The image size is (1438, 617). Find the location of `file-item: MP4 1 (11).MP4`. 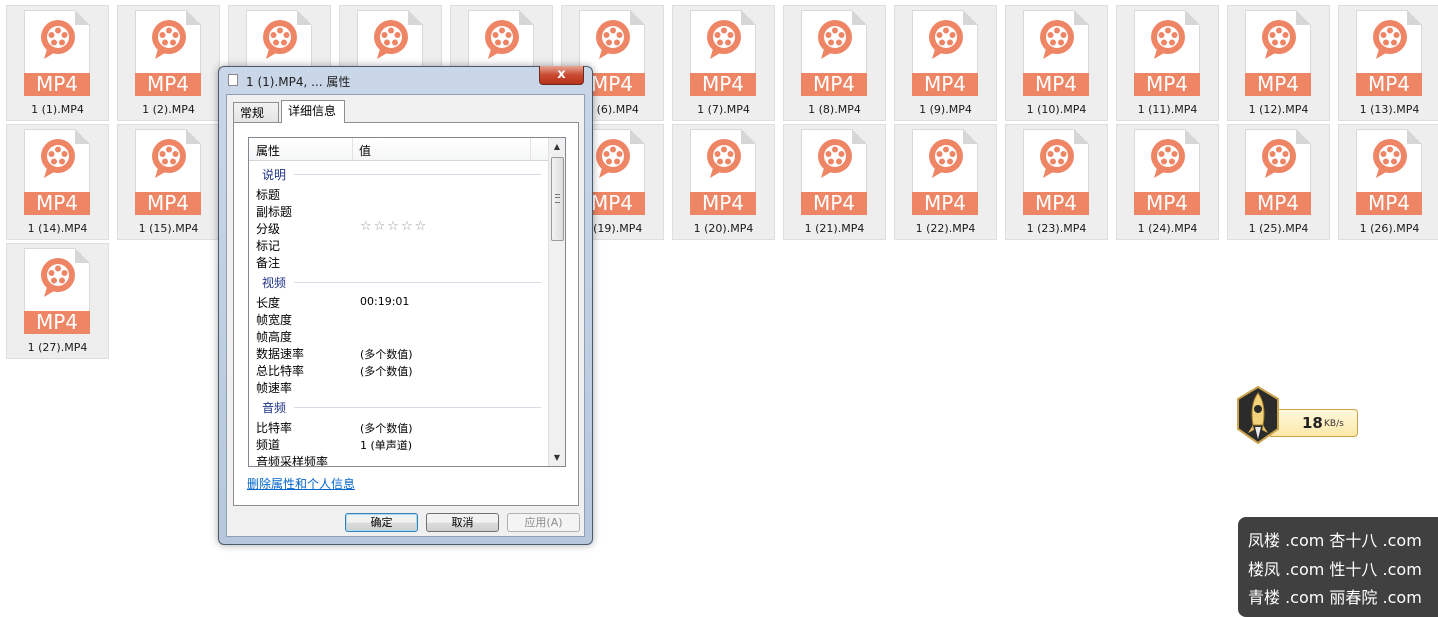

file-item: MP4 1 (11).MP4 is located at coordinates (1167, 63).